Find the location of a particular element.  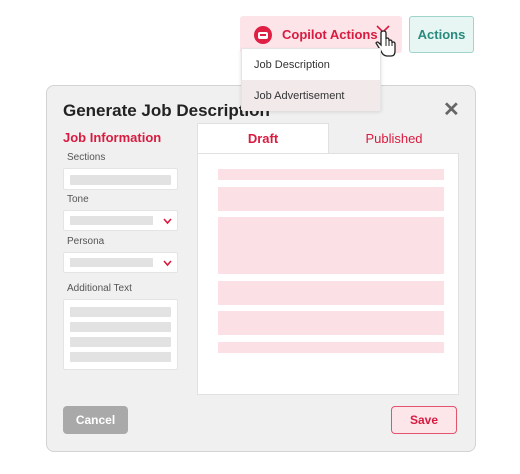

save-button: Save is located at coordinates (424, 420).